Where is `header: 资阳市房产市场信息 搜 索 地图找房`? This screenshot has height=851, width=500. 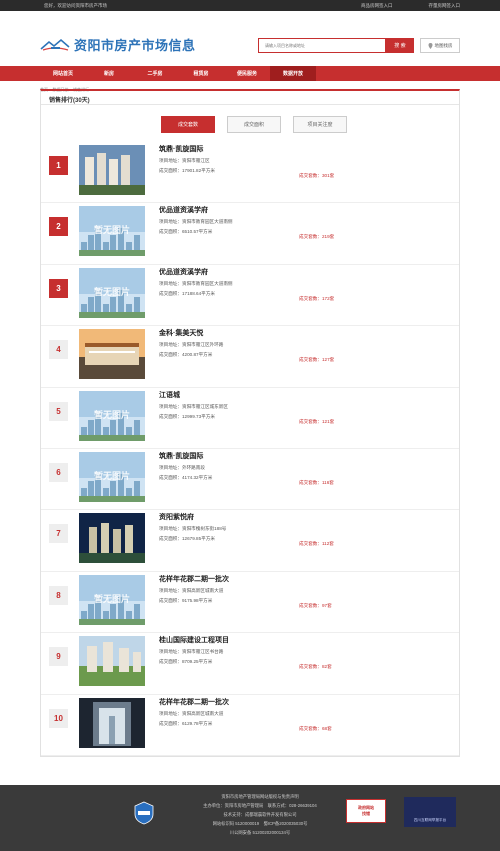
header: 资阳市房产市场信息 搜 索 地图找房 is located at coordinates (250, 33).